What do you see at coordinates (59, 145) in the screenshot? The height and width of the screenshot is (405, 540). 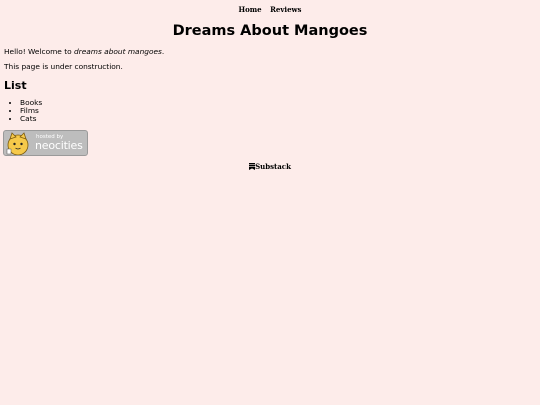 I see `badge-neocities-text: neocities` at bounding box center [59, 145].